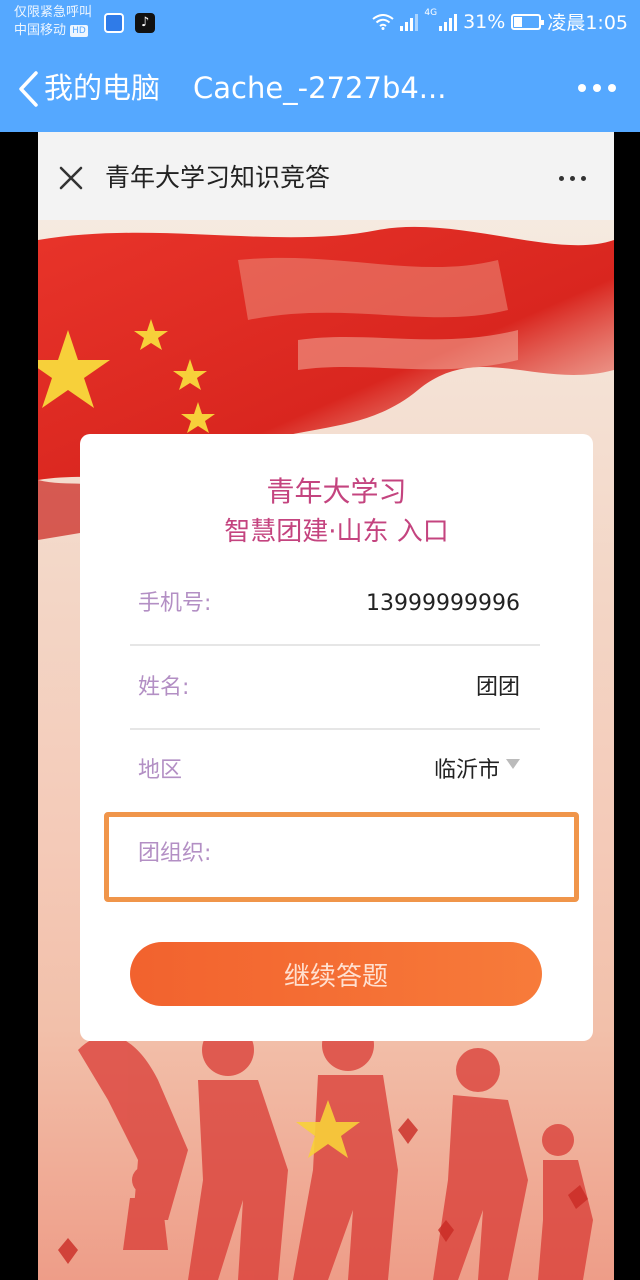 Image resolution: width=640 pixels, height=1280 pixels. Describe the element at coordinates (102, 88) in the screenshot. I see `back-button-label: 我的电脑` at that location.